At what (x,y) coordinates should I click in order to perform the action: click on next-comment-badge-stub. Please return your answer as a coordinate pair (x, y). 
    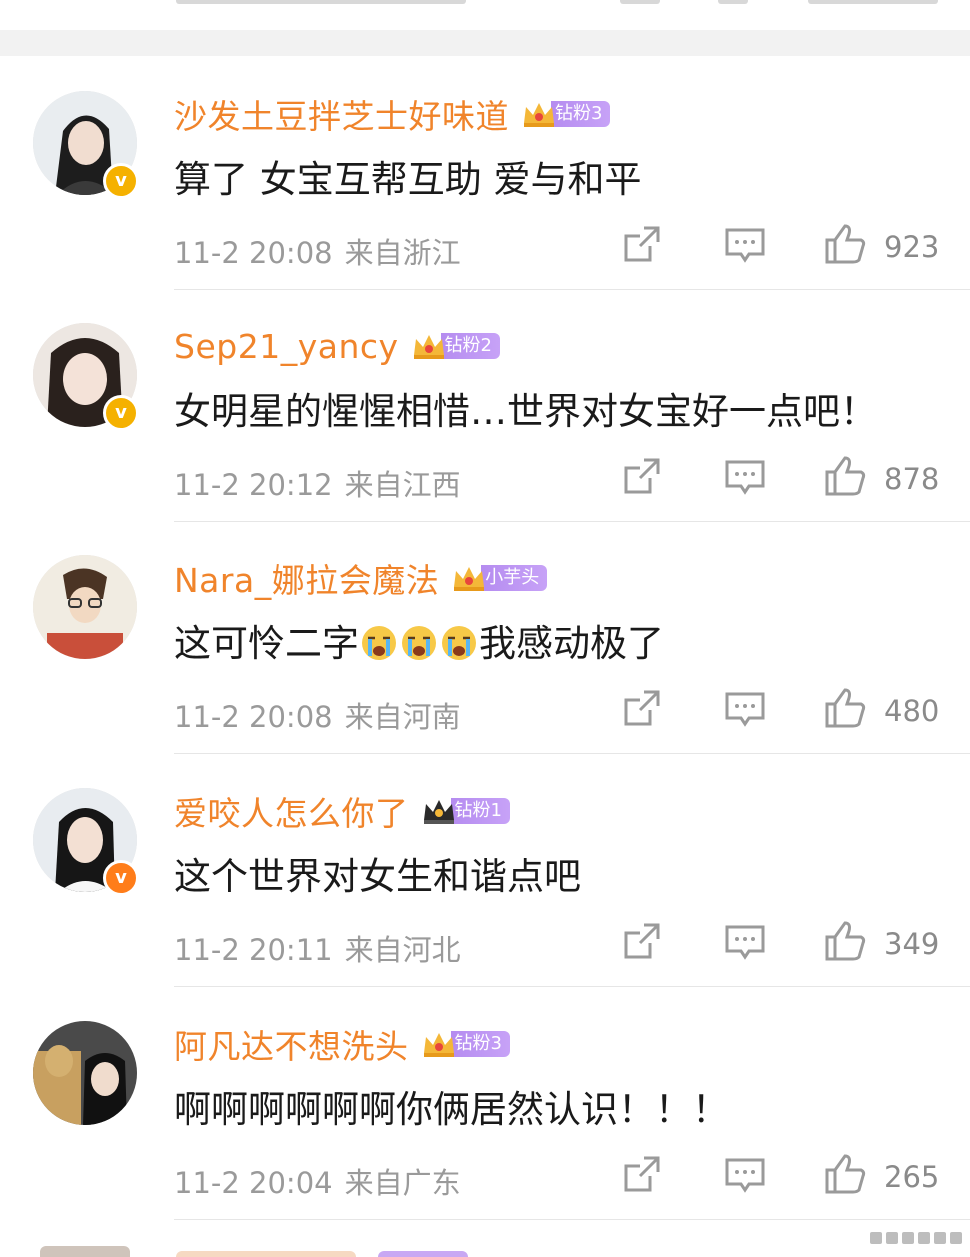
    Looking at the image, I should click on (423, 1254).